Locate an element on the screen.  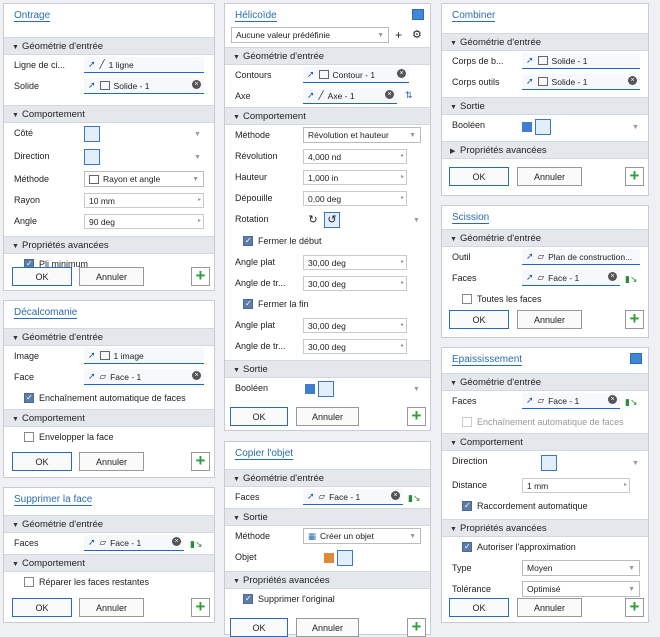
intersect-icon is located at coordinates (345, 389).